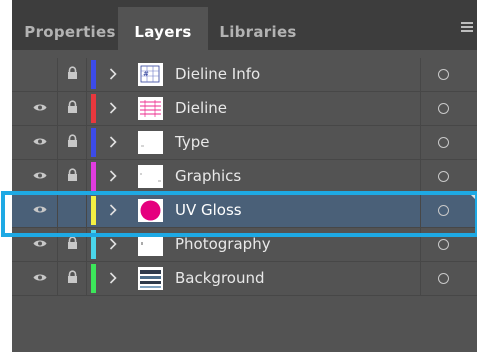  I want to click on selection-indicator-icon, so click(473, 197).